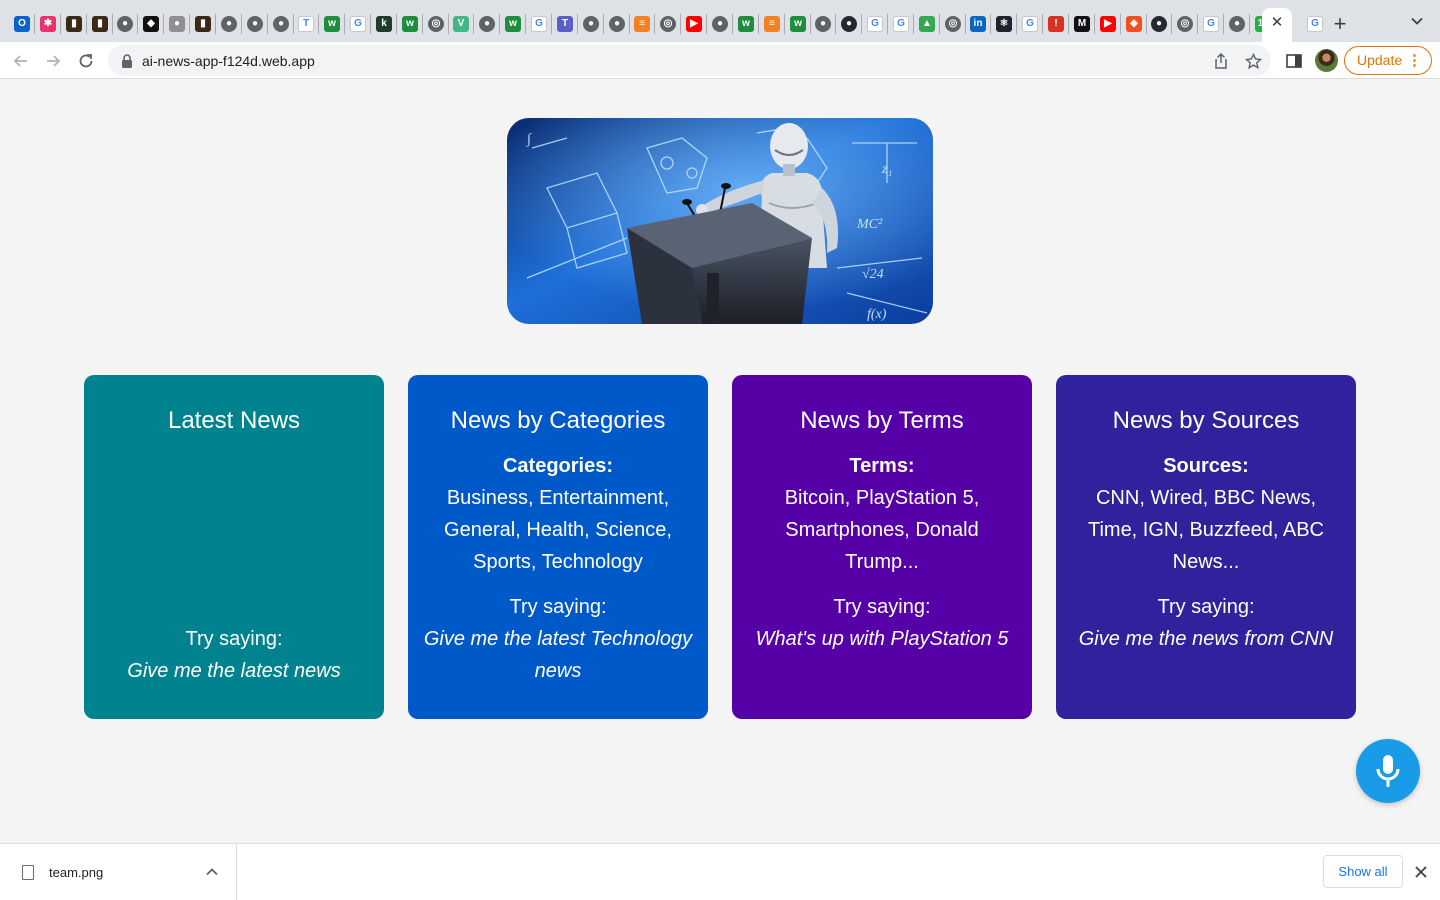 This screenshot has width=1440, height=900. I want to click on drive-icon: ▲, so click(927, 24).